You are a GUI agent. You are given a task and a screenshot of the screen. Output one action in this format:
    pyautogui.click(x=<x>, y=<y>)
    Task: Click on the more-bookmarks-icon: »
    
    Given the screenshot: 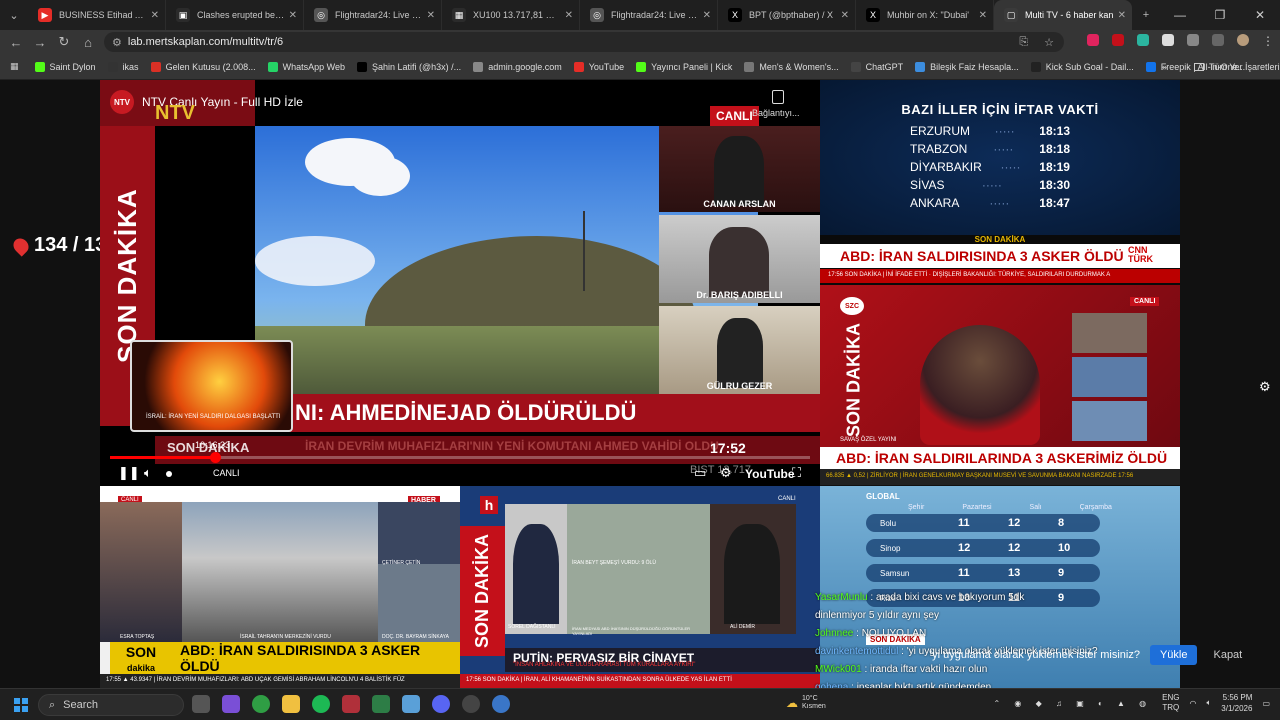 What is the action you would take?
    pyautogui.click(x=1164, y=67)
    